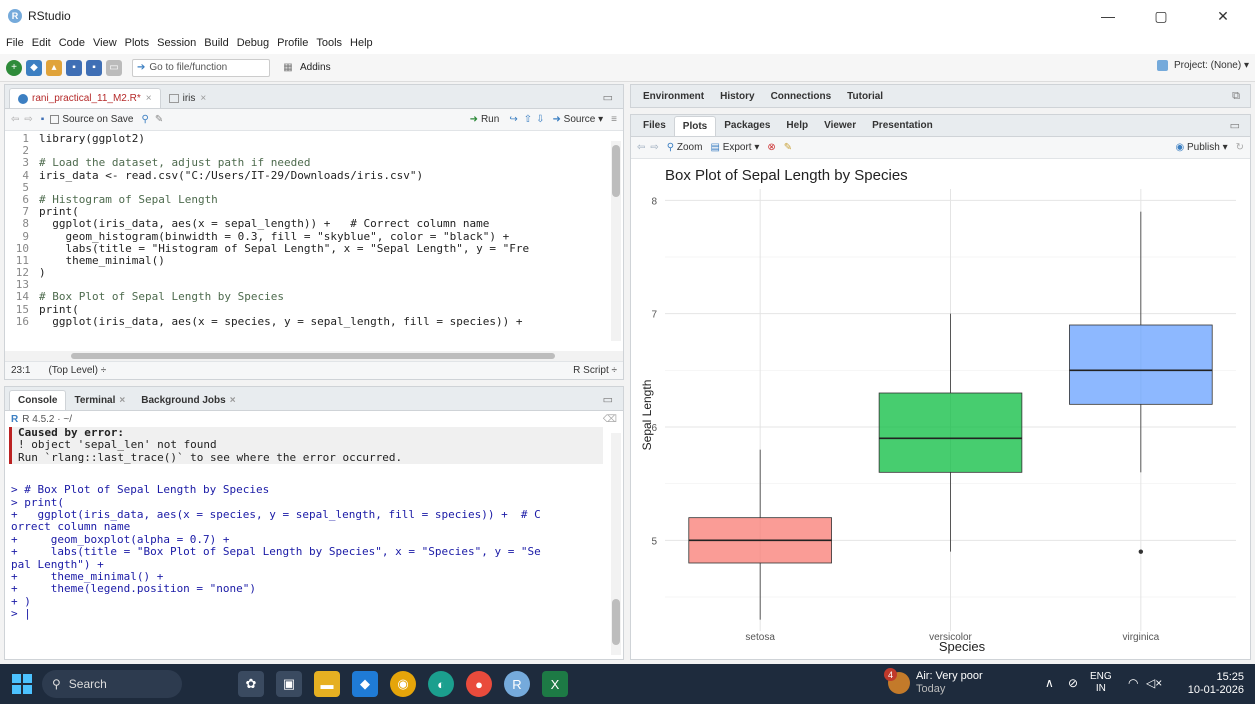 This screenshot has width=1255, height=704. I want to click on console-input: > |, so click(307, 613).